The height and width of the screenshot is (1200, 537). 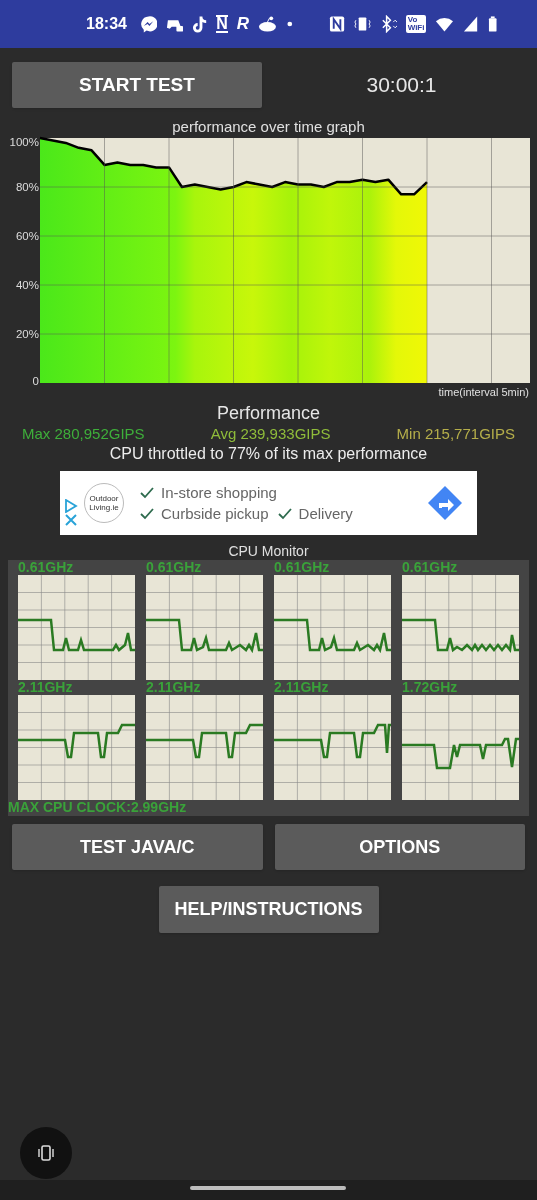 I want to click on phone-rotate-icon, so click(x=46, y=1153).